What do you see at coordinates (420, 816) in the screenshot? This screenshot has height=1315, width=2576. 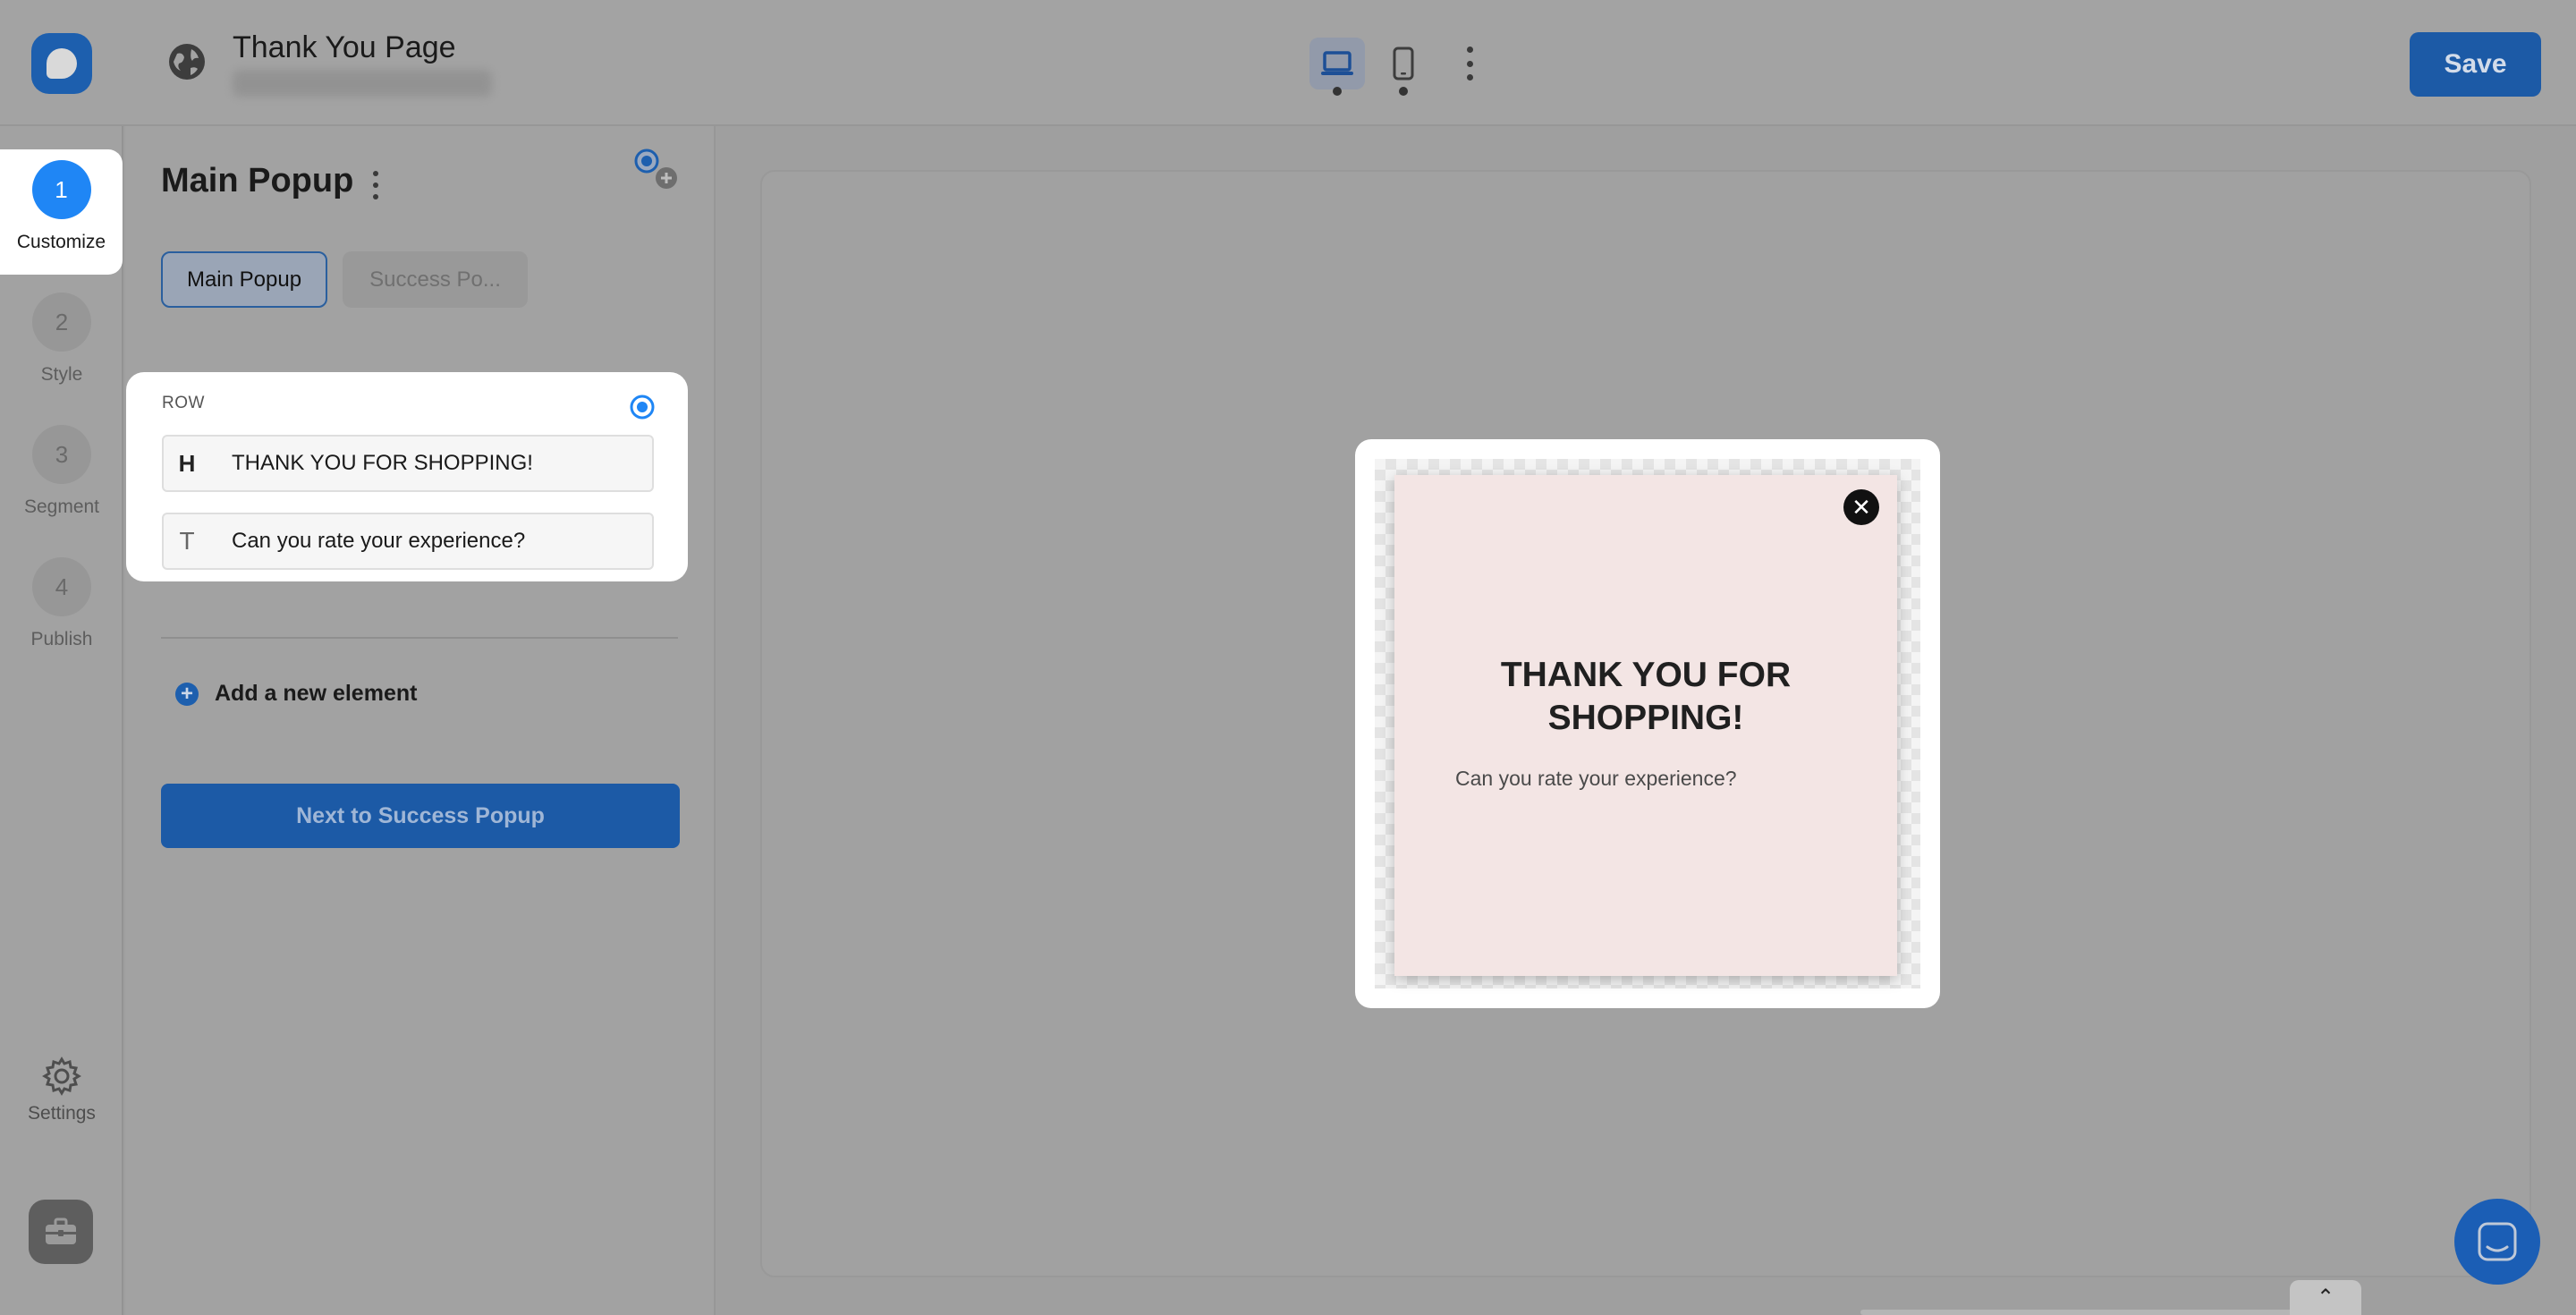 I see `next-to-success-button: Next to Success Popup` at bounding box center [420, 816].